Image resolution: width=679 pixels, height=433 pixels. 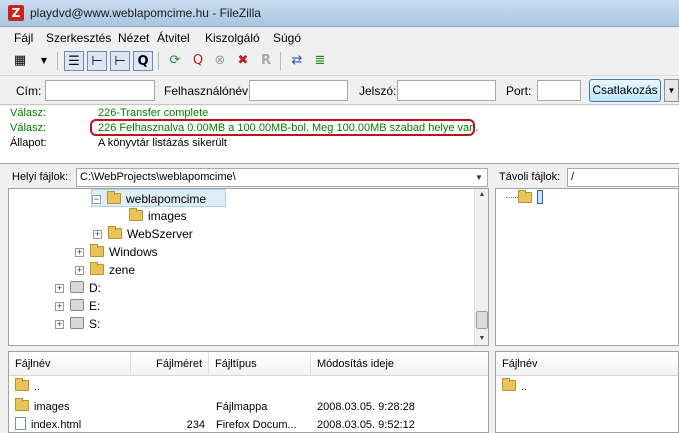 What do you see at coordinates (446, 90) in the screenshot?
I see `password-input` at bounding box center [446, 90].